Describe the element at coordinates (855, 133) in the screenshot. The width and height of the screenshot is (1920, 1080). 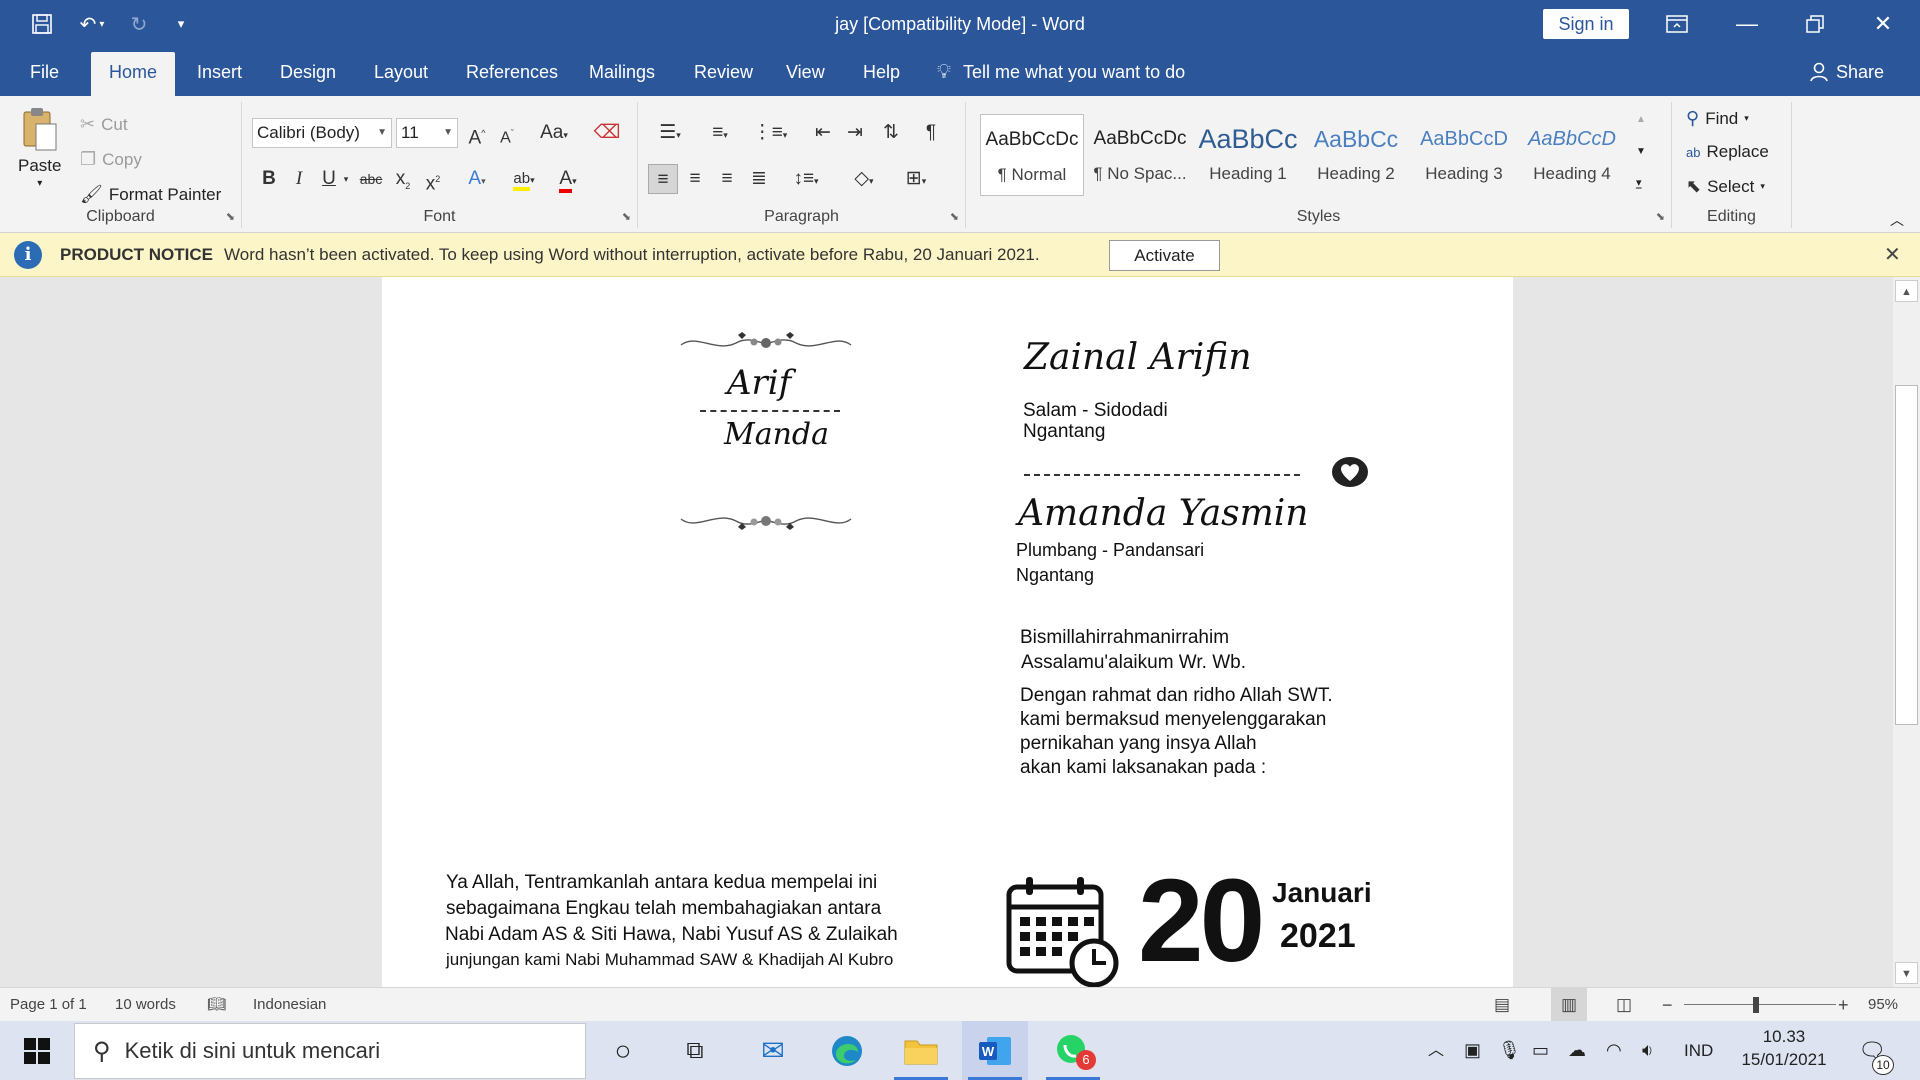
I see `increease-indent-icon: ⇥` at that location.